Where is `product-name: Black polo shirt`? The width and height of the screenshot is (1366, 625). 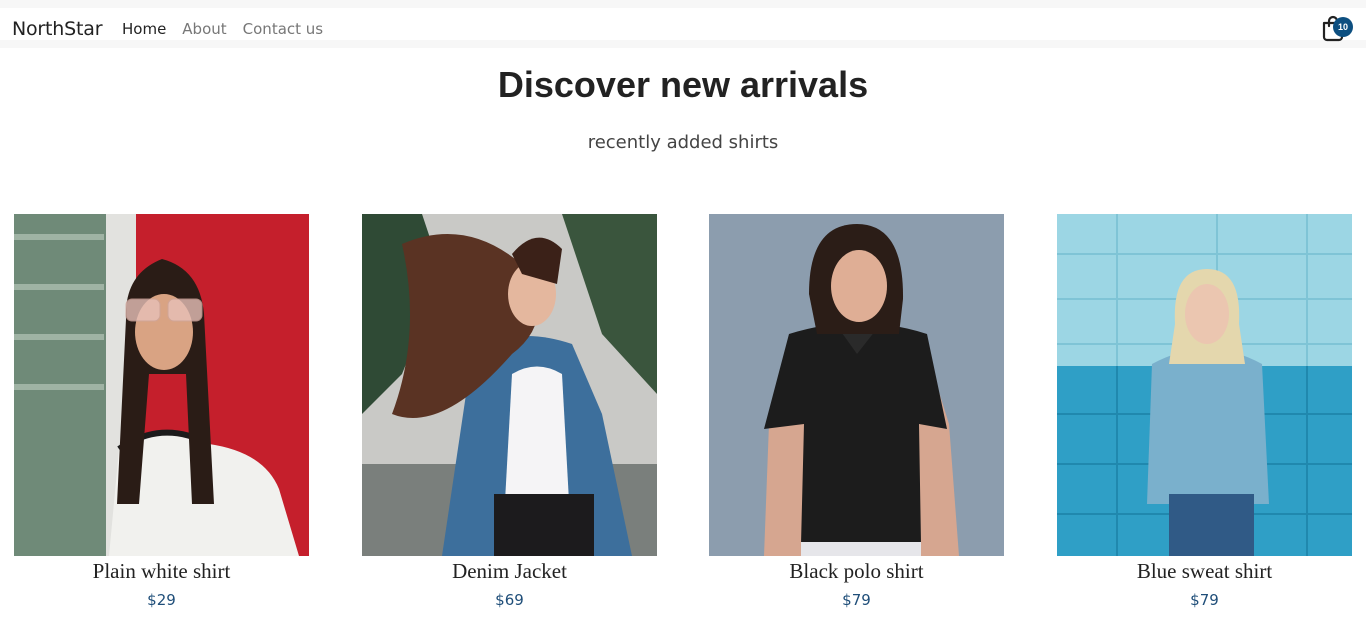
product-name: Black polo shirt is located at coordinates (856, 571).